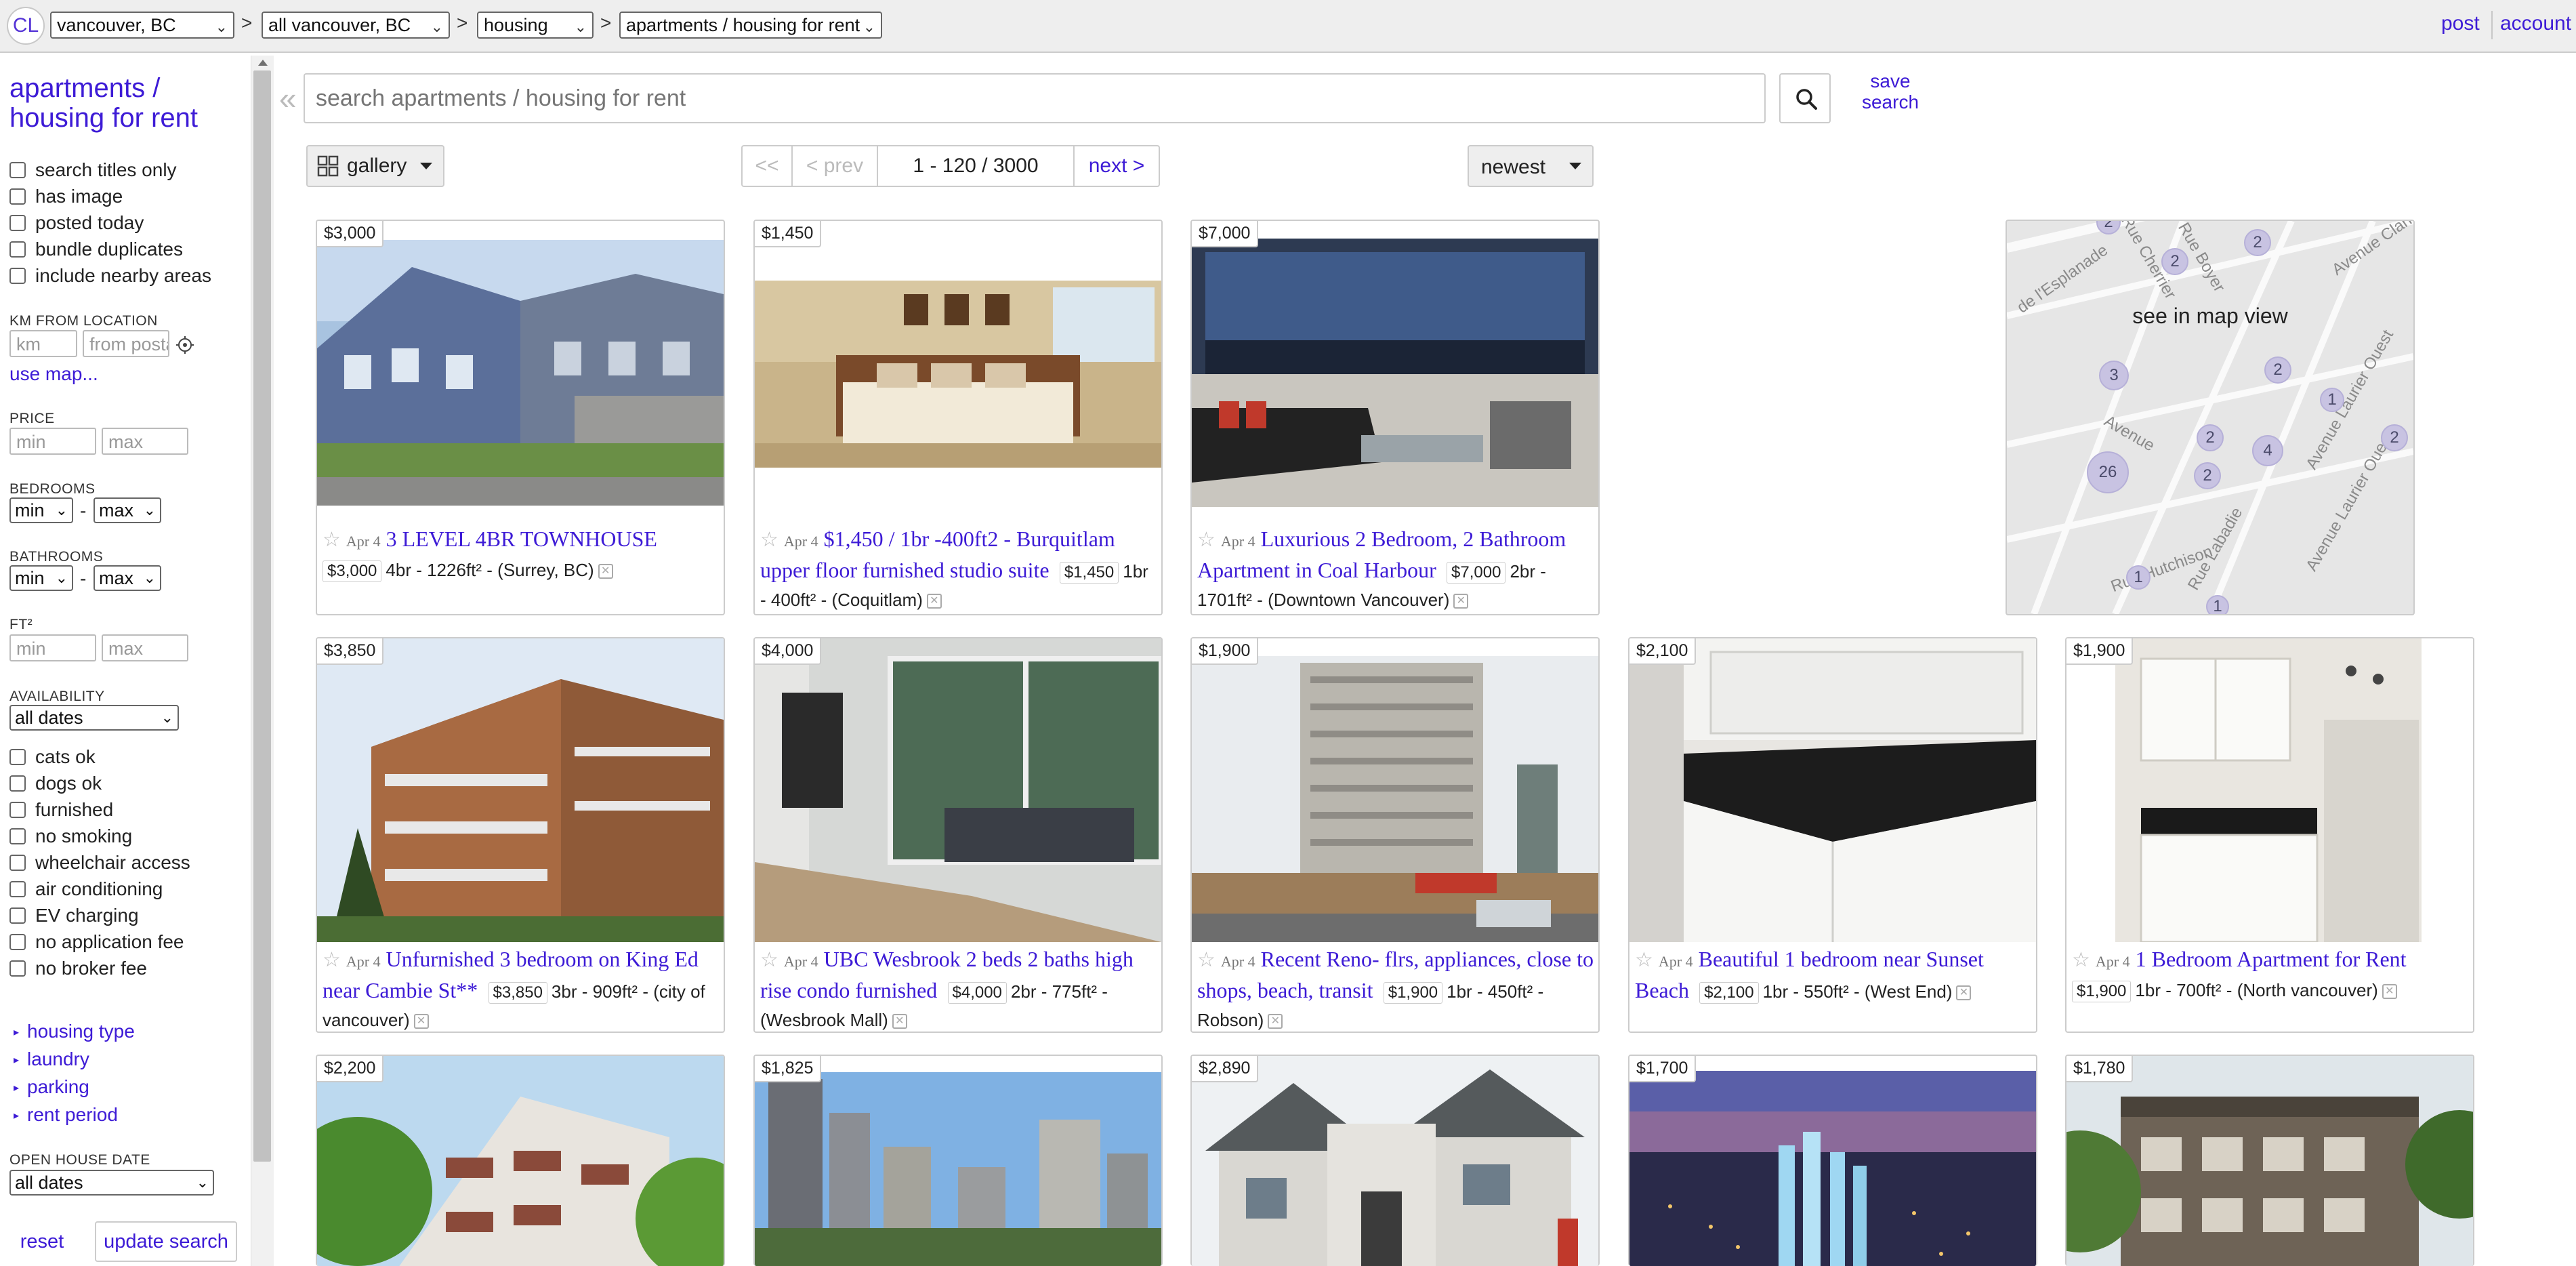 The width and height of the screenshot is (2576, 1266). What do you see at coordinates (74, 1031) in the screenshot?
I see `expander-housing-type: ▸ housing type` at bounding box center [74, 1031].